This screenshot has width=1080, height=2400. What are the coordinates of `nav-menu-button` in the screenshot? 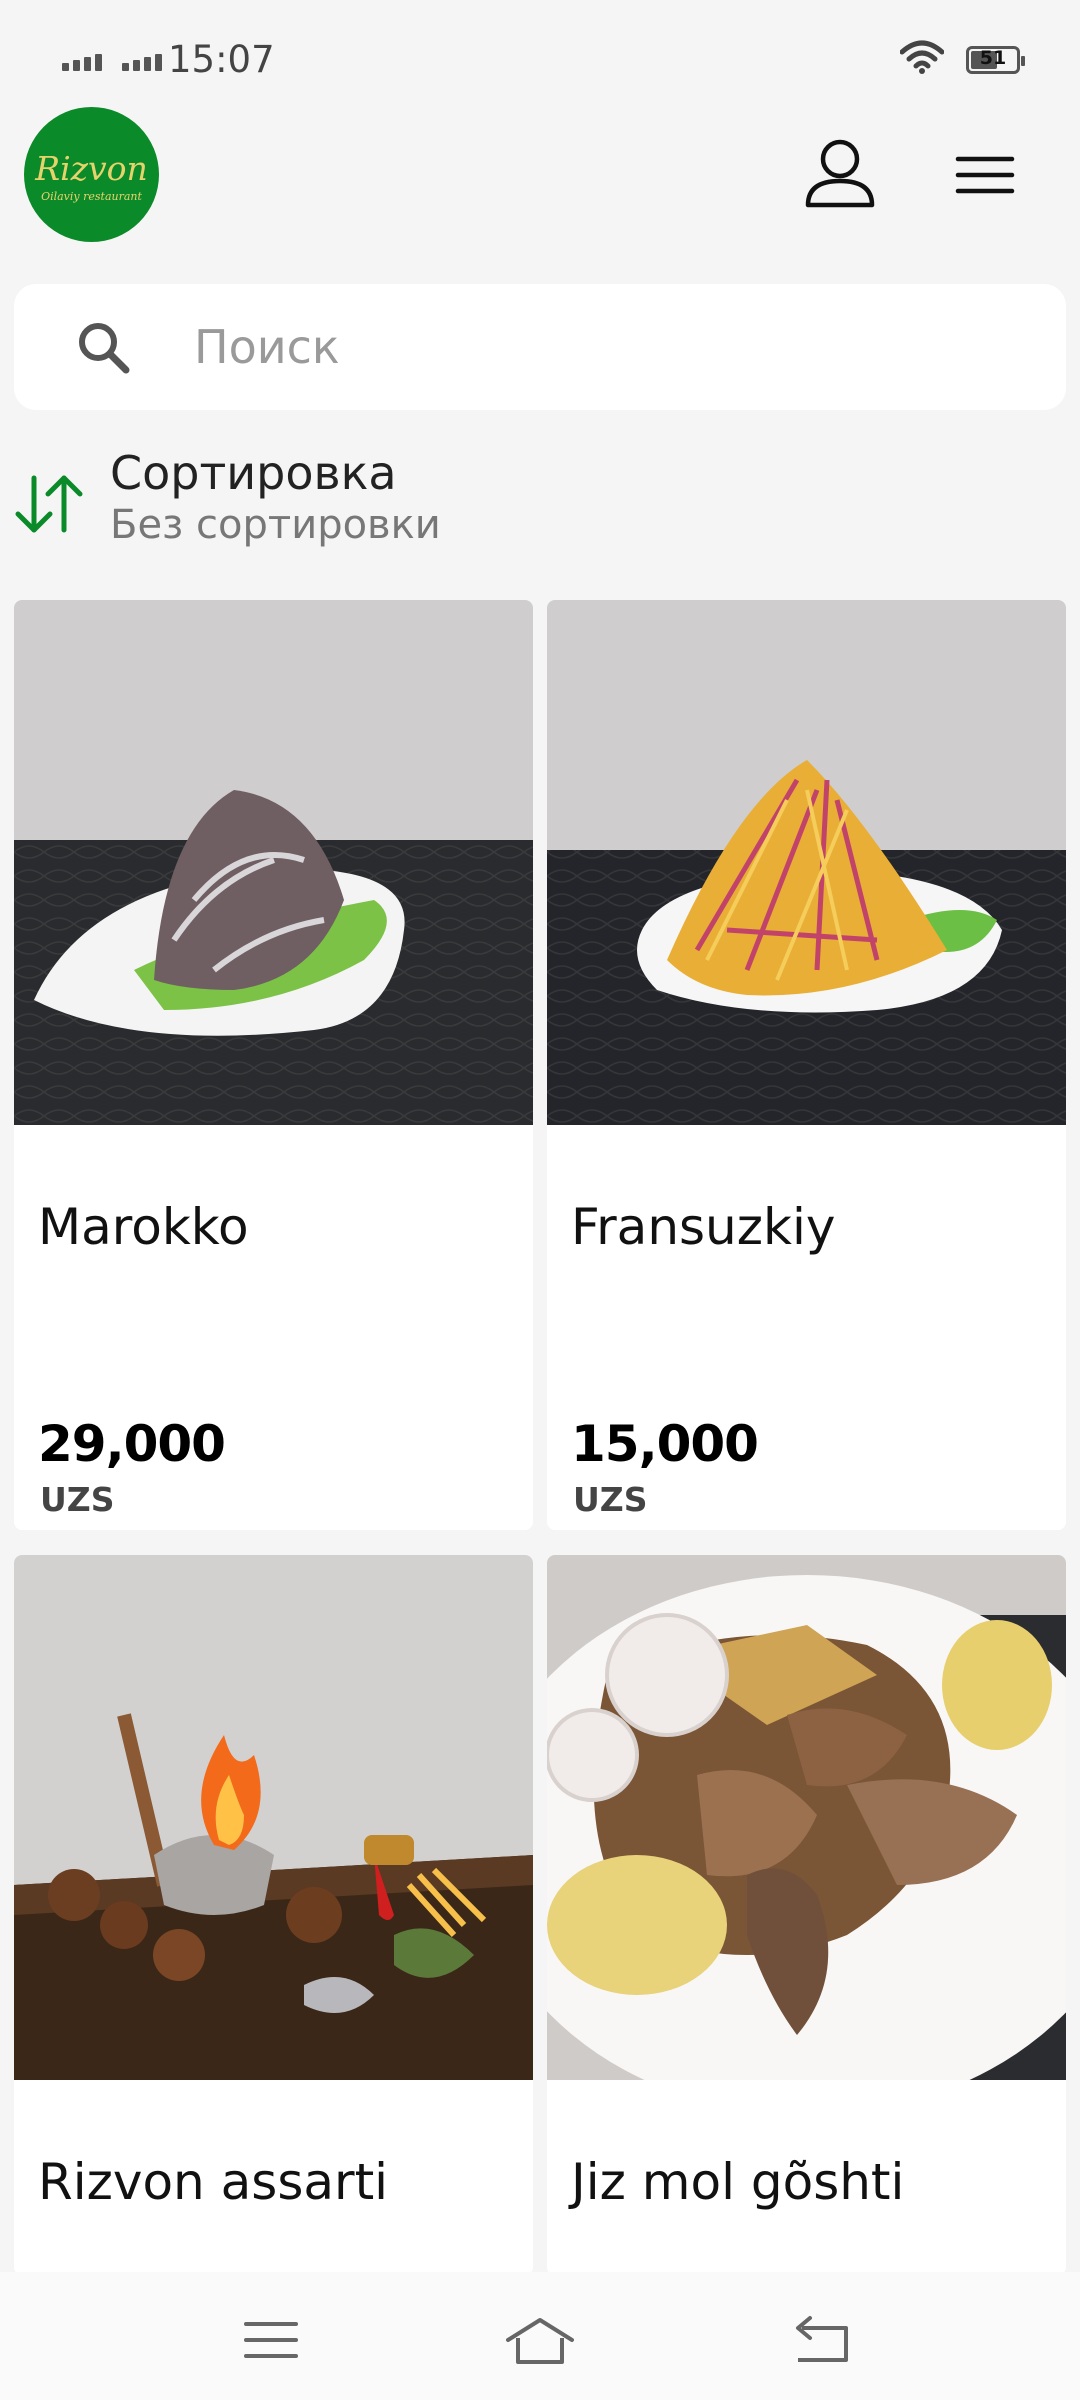 It's located at (272, 2342).